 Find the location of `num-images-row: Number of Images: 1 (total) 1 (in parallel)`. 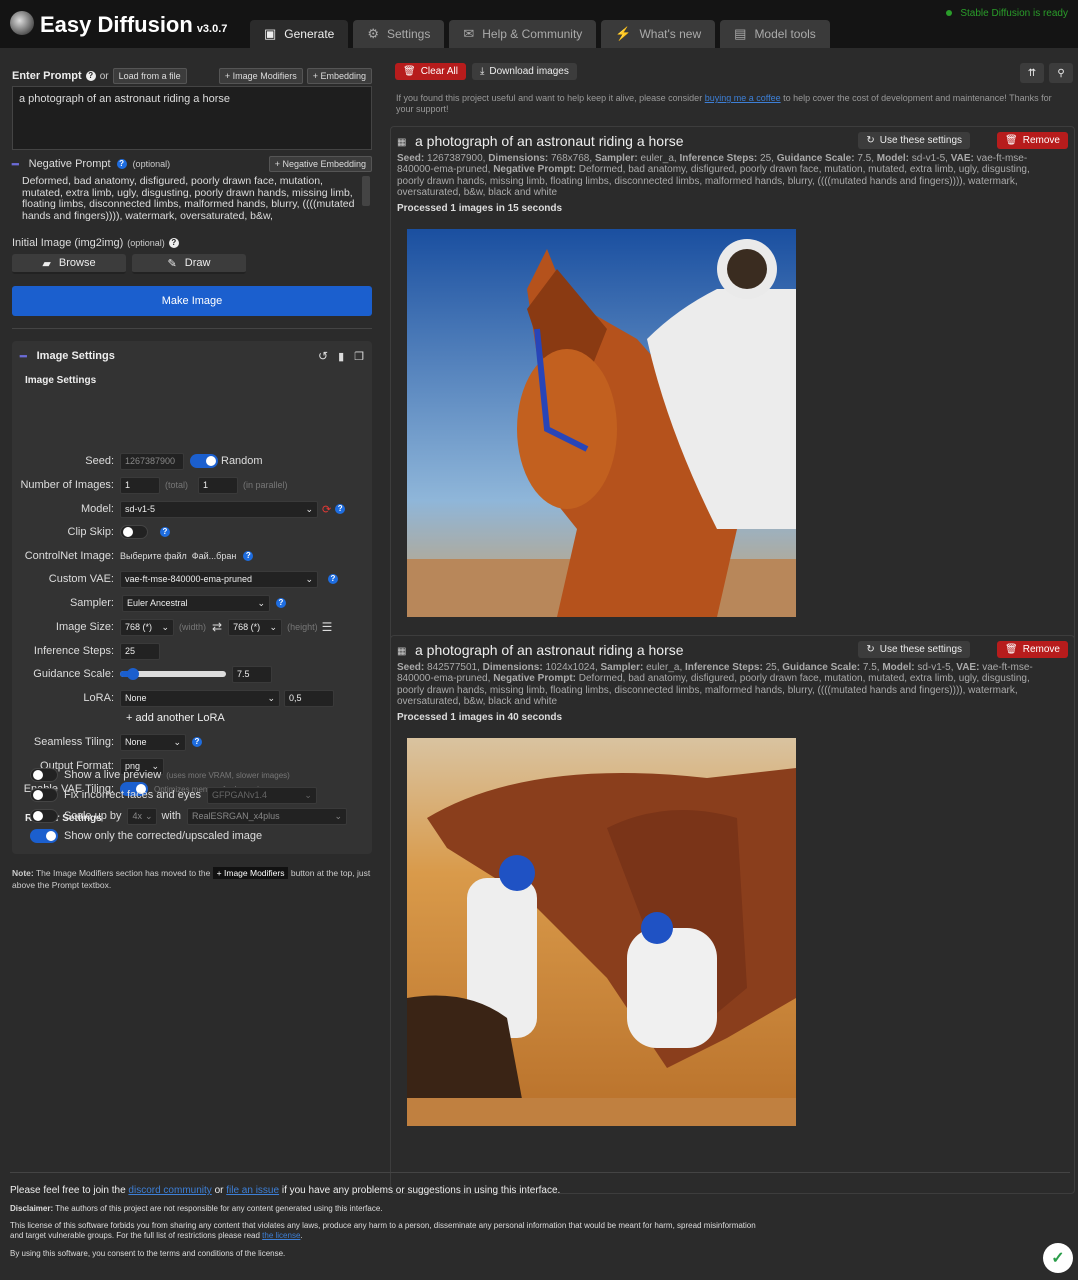

num-images-row: Number of Images: 1 (total) 1 (in parallel) is located at coordinates (192, 485).